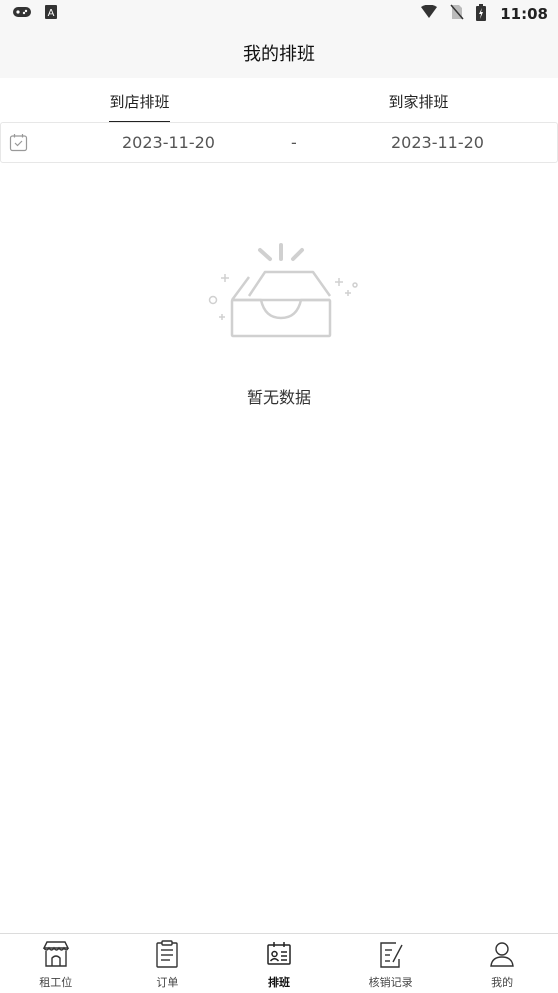 This screenshot has width=558, height=993. I want to click on schedule-tabs: 到店排班 到家排班, so click(279, 102).